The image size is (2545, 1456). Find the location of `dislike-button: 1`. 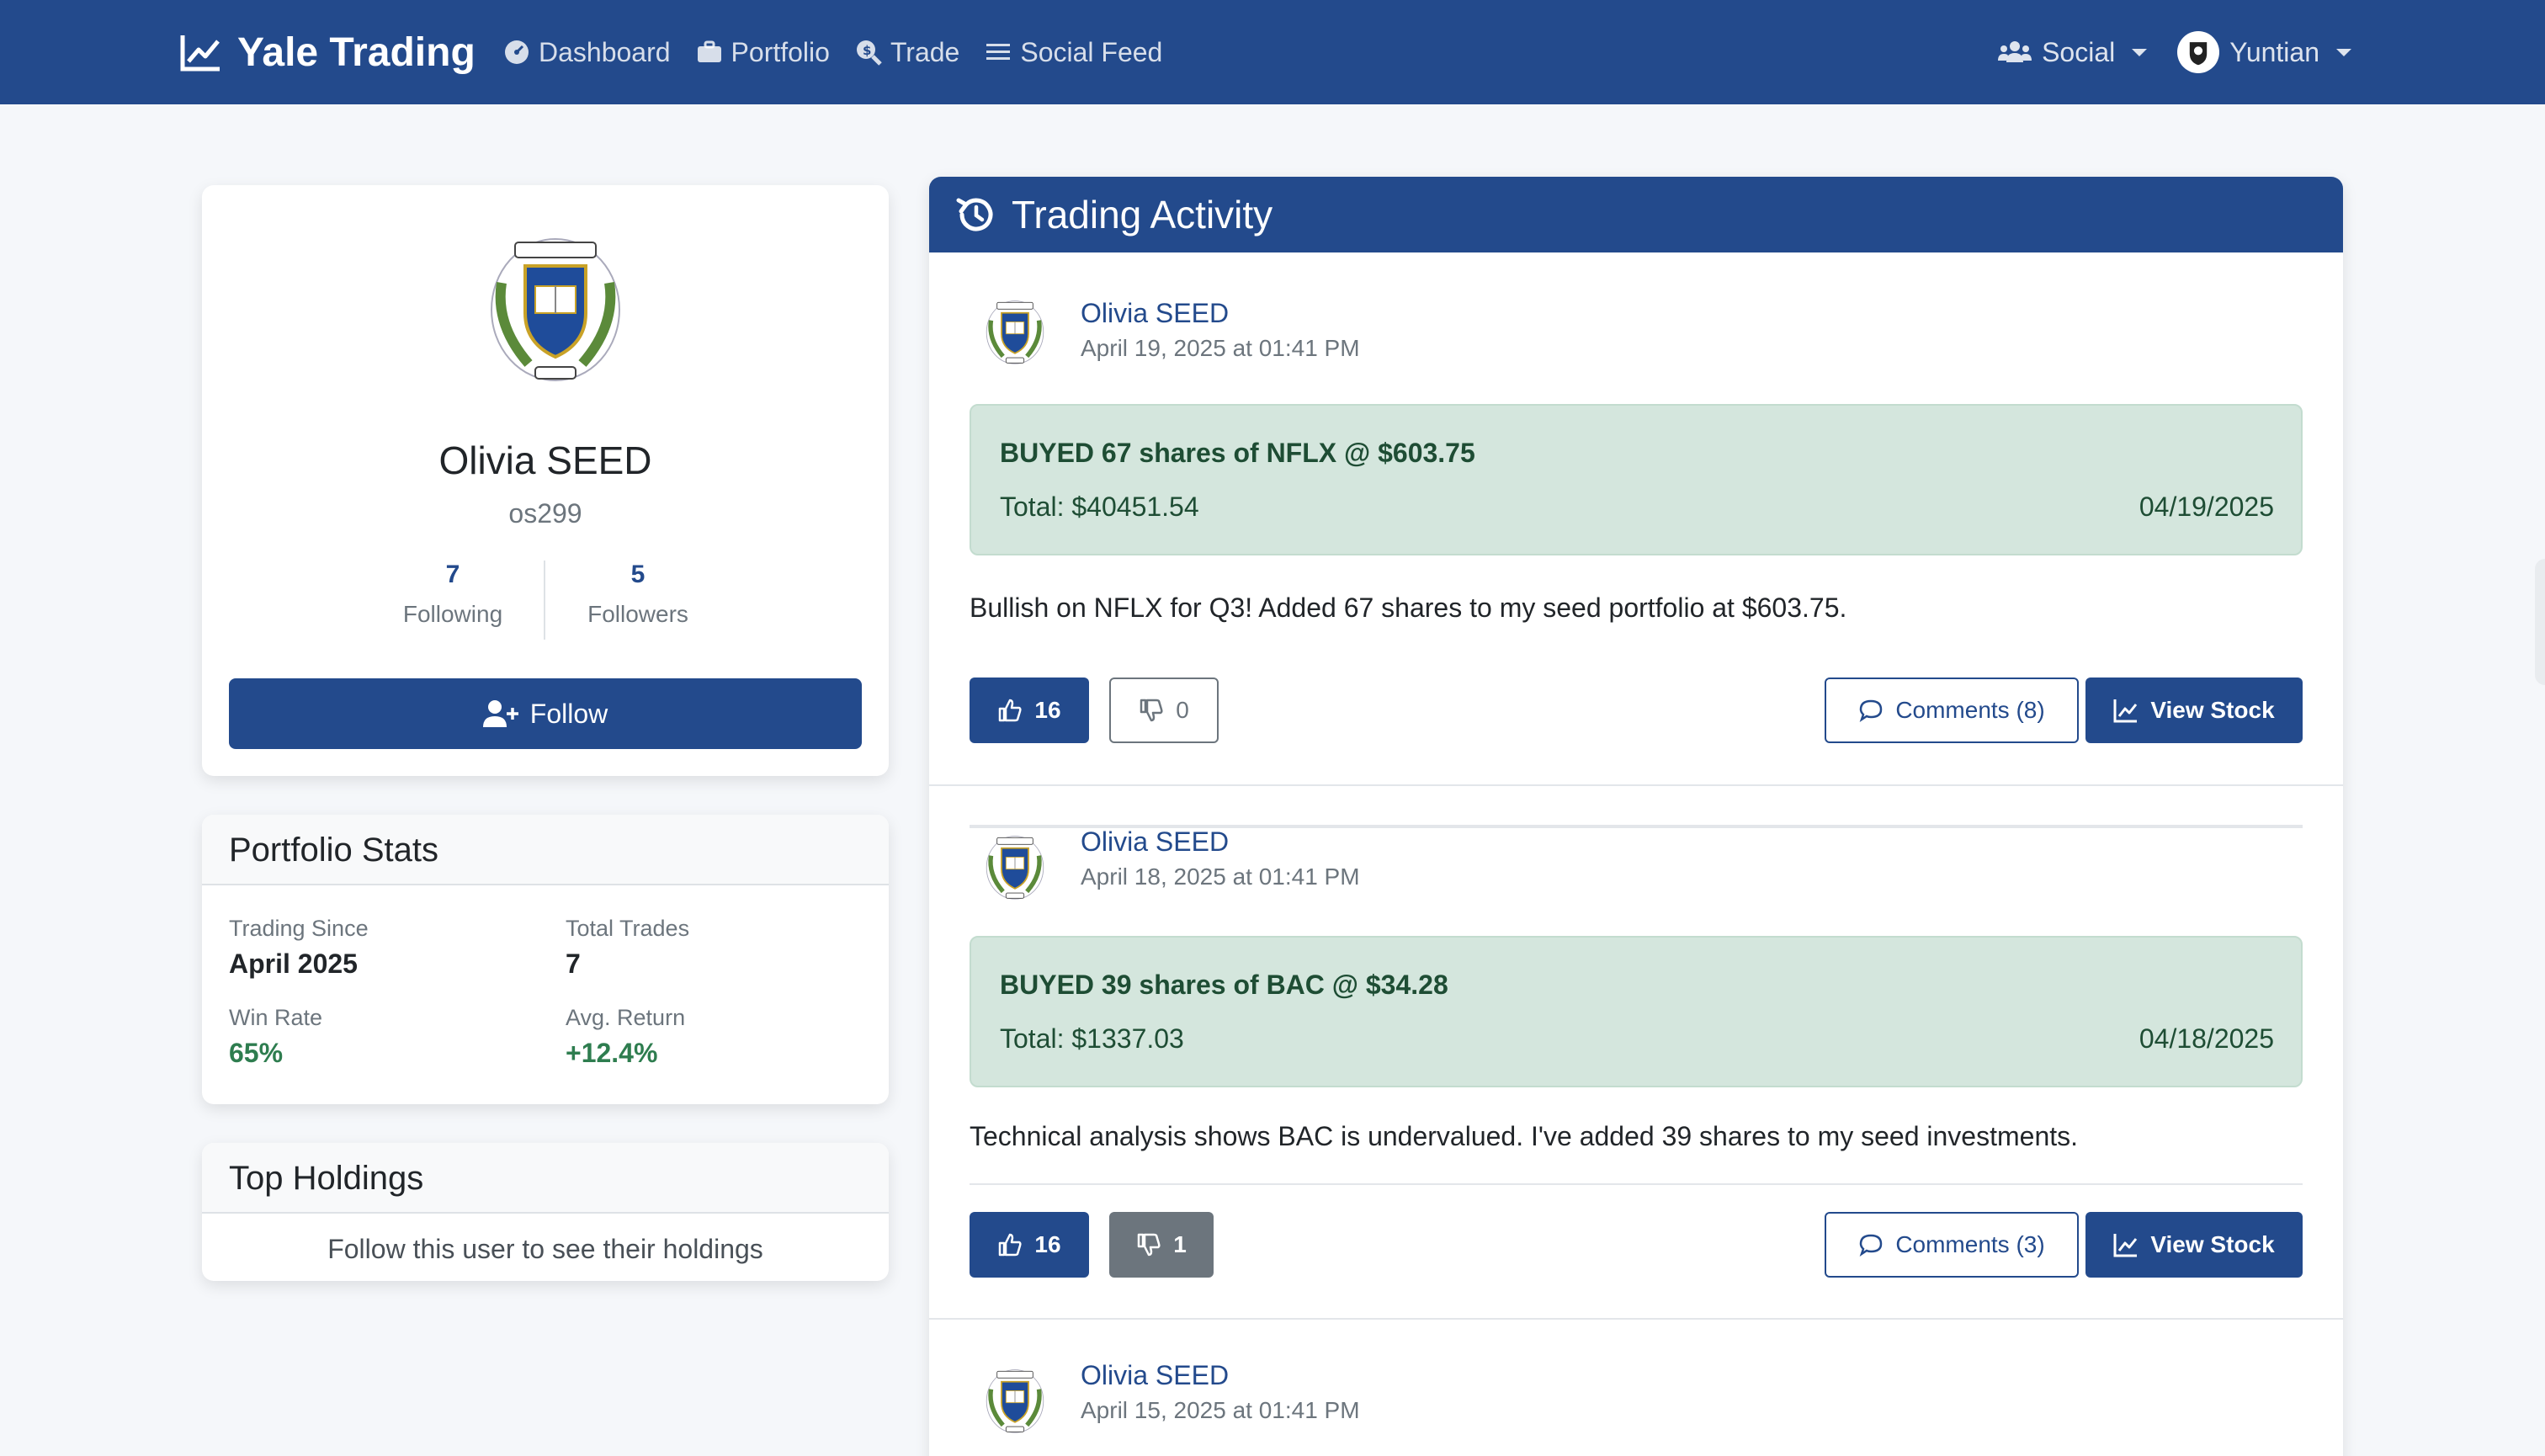

dislike-button: 1 is located at coordinates (1161, 1245).